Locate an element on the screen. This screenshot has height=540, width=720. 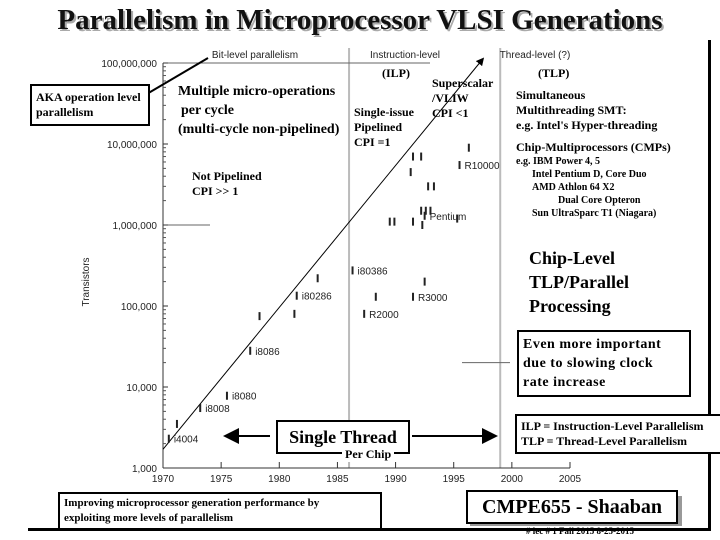
data-label: R3000 is located at coordinates (433, 298).